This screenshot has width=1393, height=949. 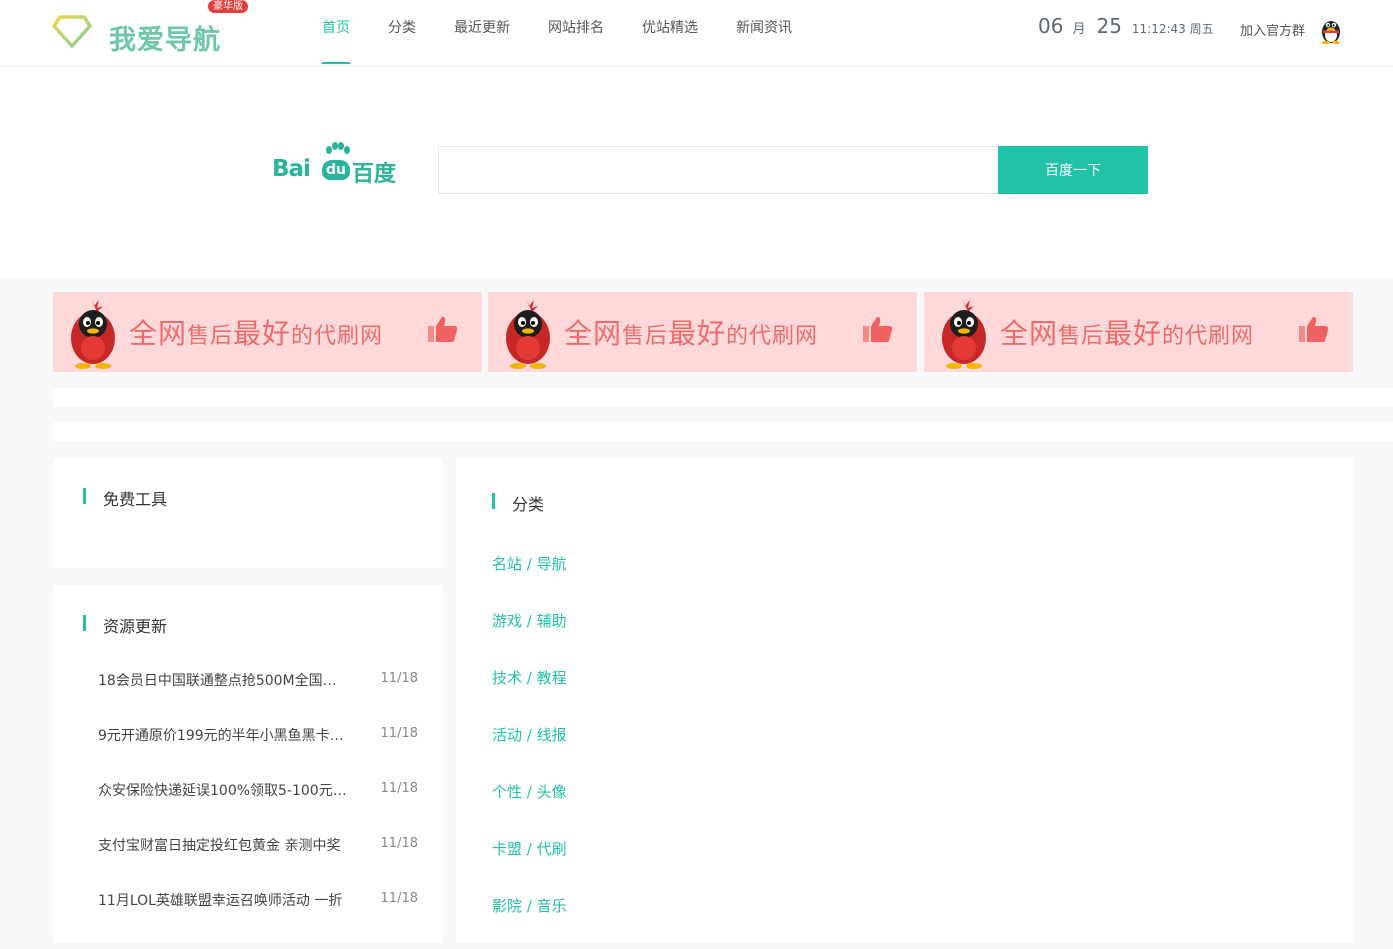 I want to click on category-link: 个性 / 头像, so click(x=529, y=791).